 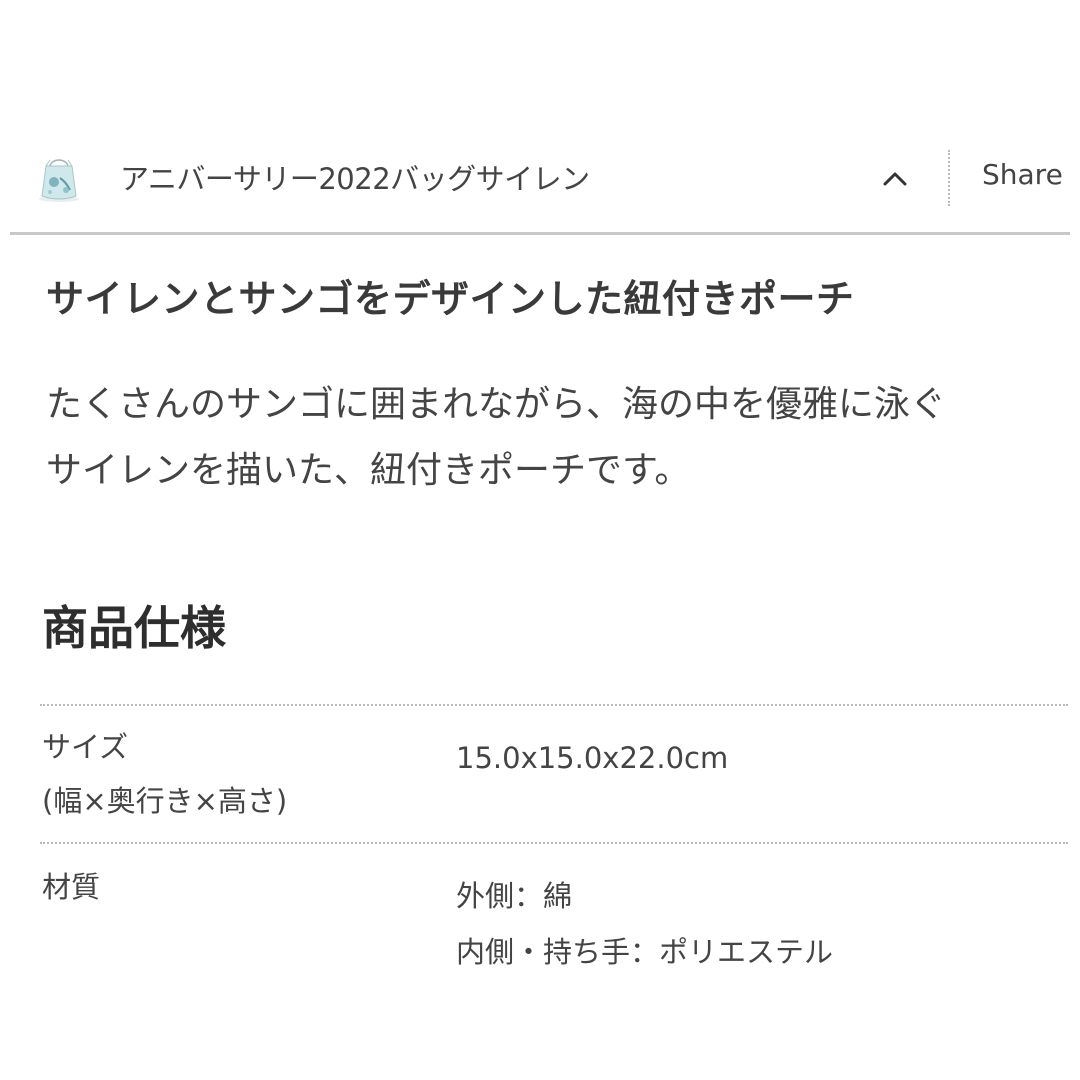 What do you see at coordinates (1022, 174) in the screenshot?
I see `share-button: Share` at bounding box center [1022, 174].